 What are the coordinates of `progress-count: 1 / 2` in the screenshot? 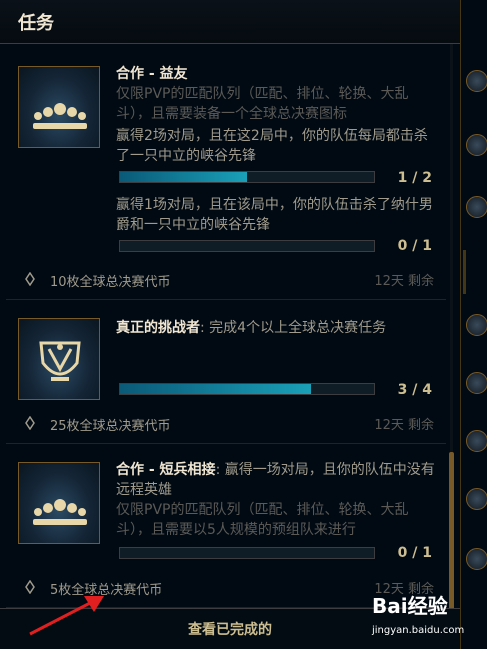 It's located at (414, 178).